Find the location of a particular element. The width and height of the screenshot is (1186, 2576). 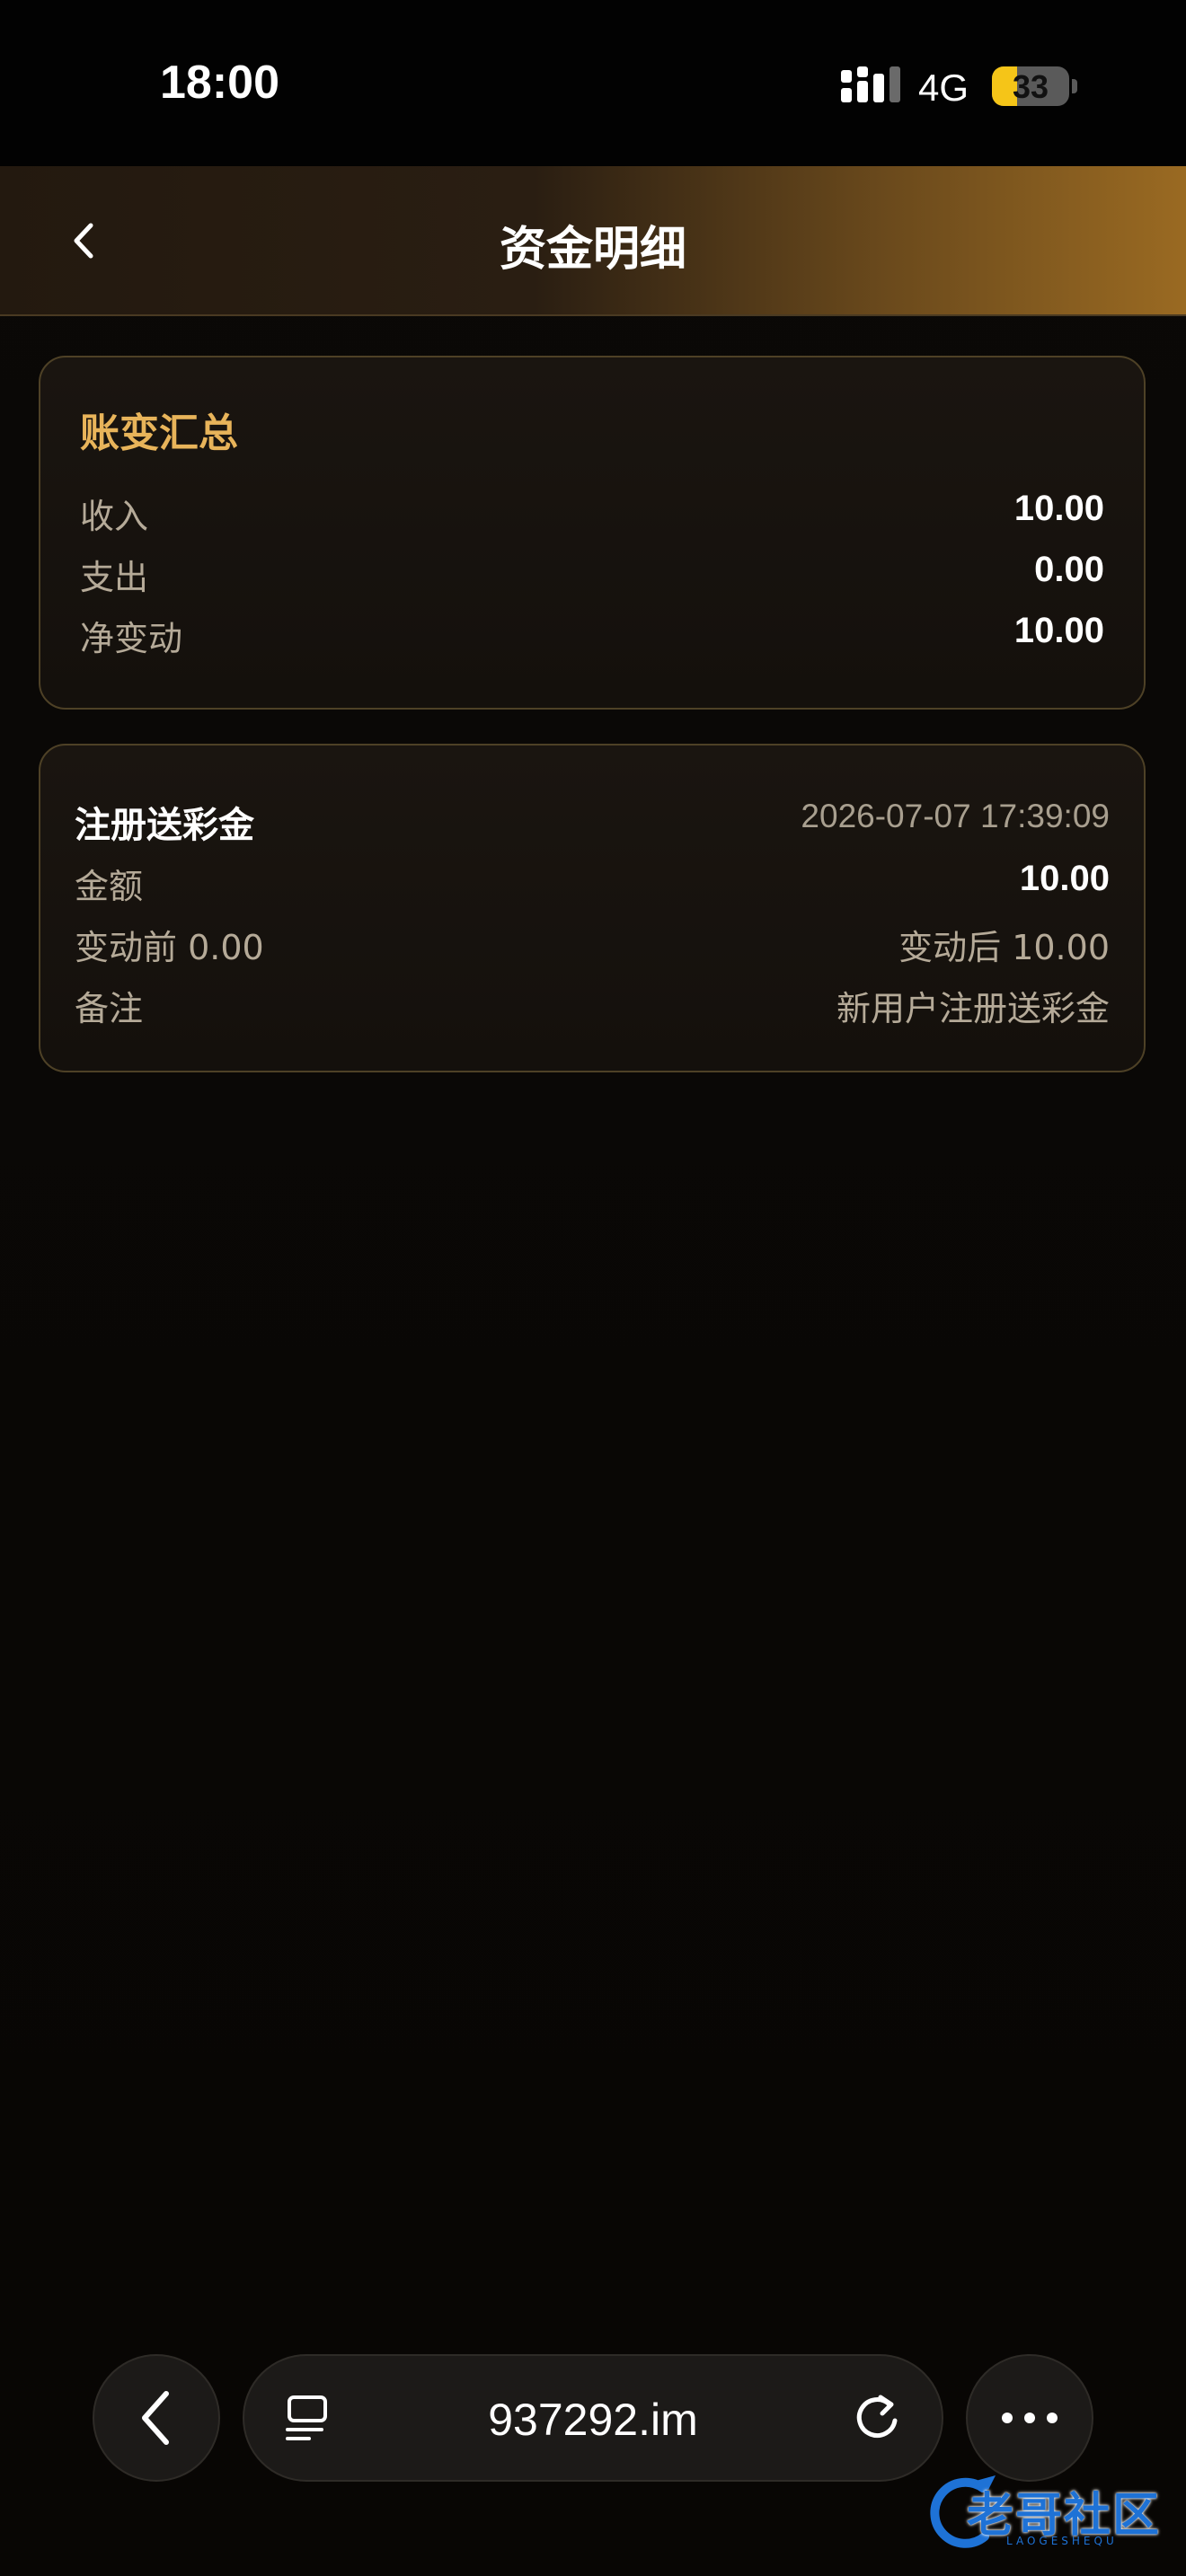

summary-row-label: 支出 is located at coordinates (114, 577).